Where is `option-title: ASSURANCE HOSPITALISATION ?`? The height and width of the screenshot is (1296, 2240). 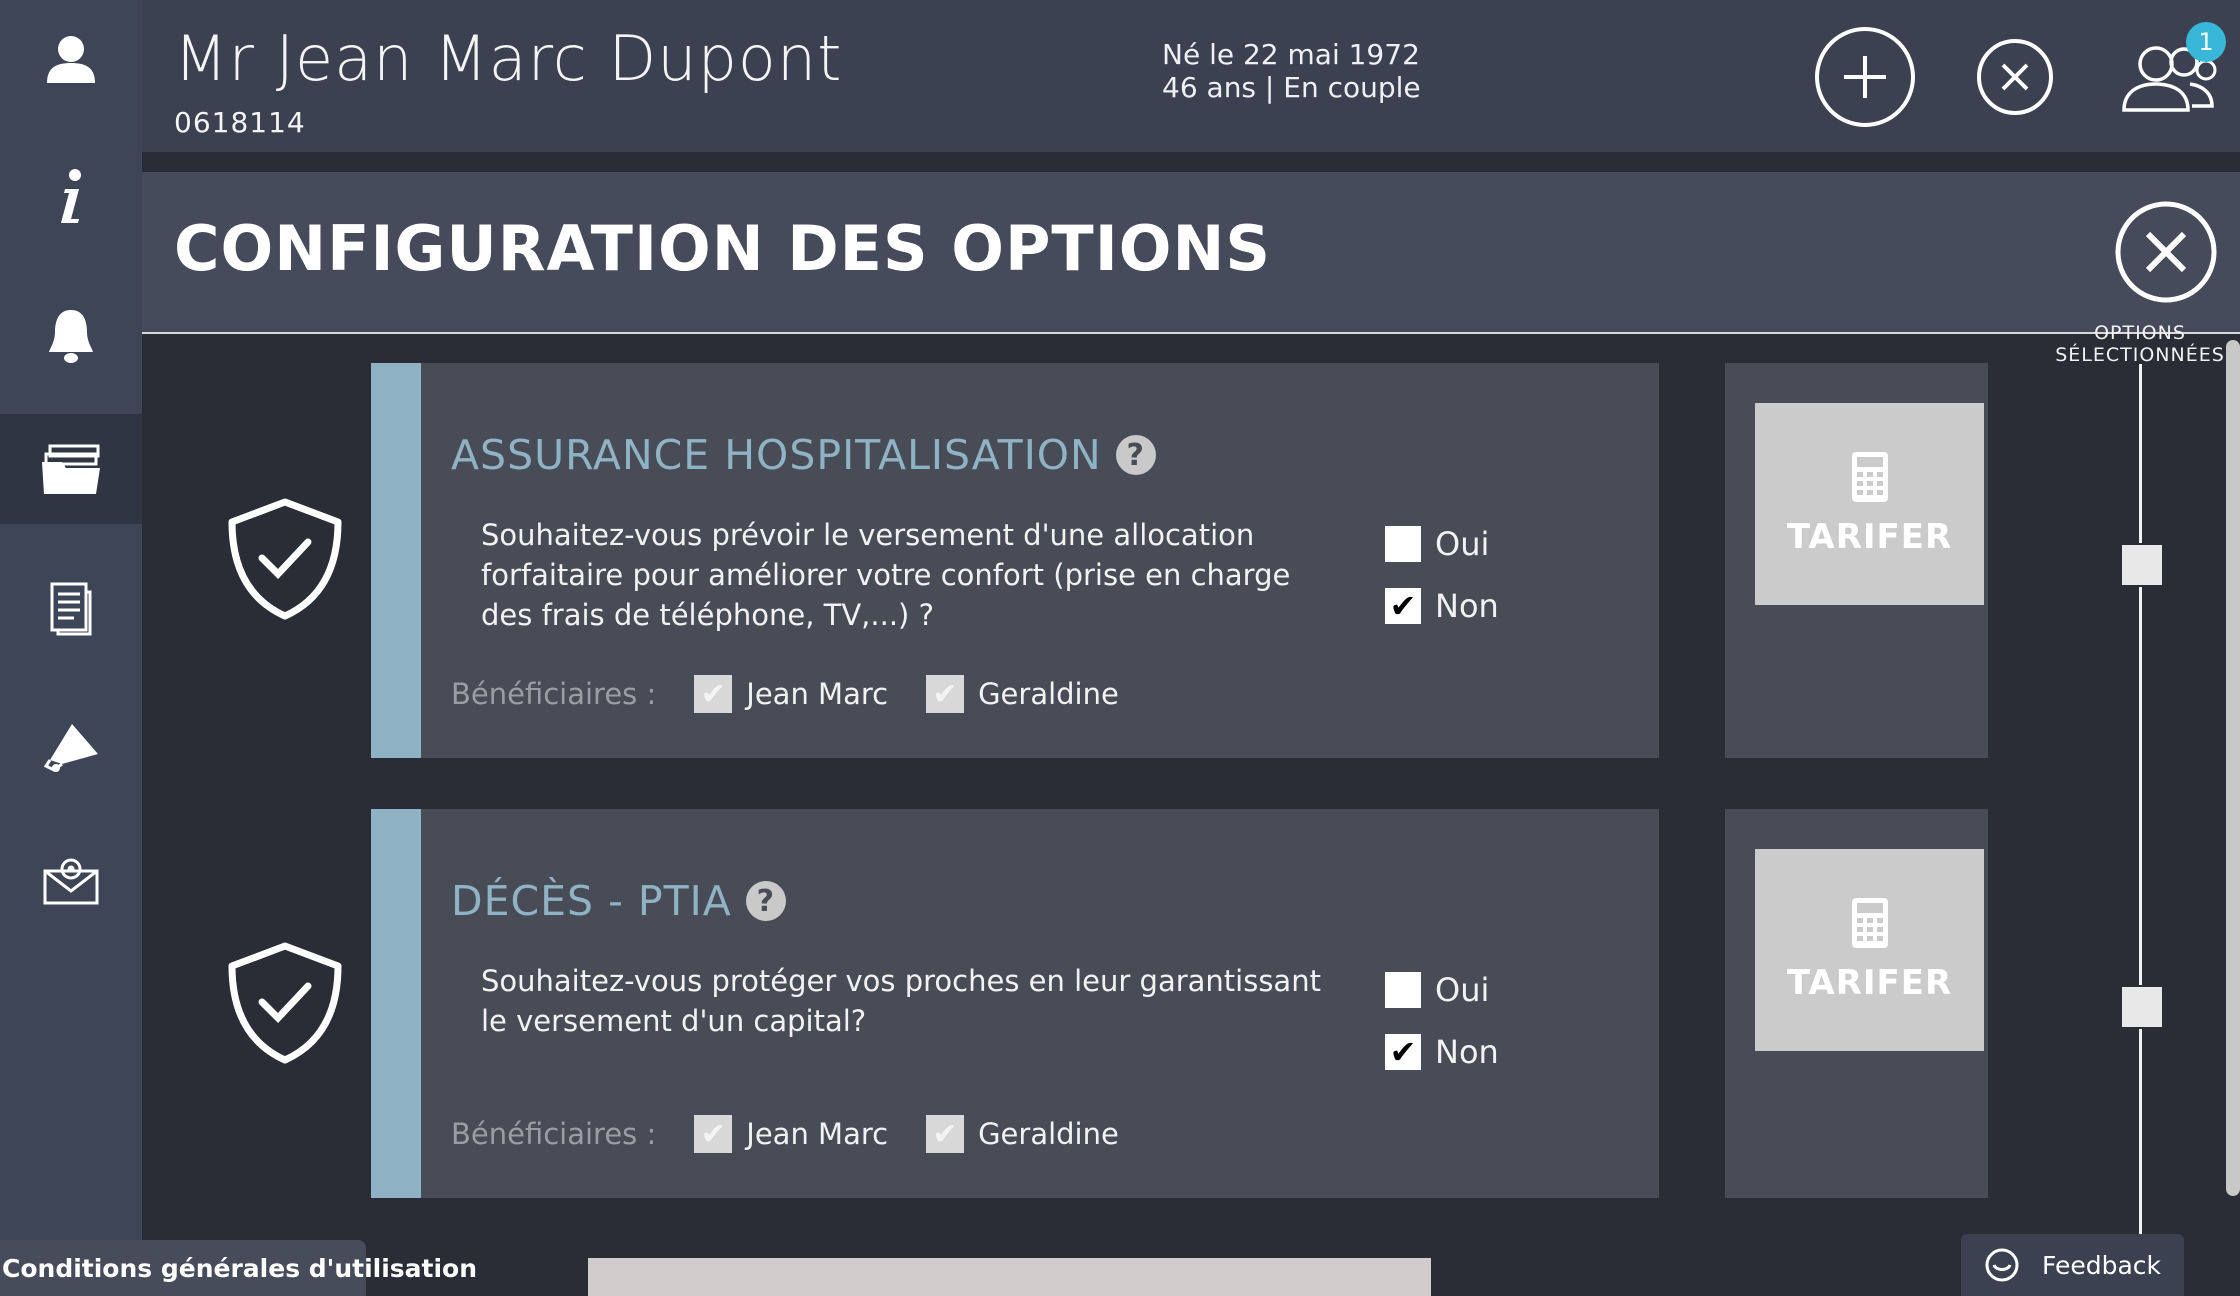
option-title: ASSURANCE HOSPITALISATION ? is located at coordinates (803, 455).